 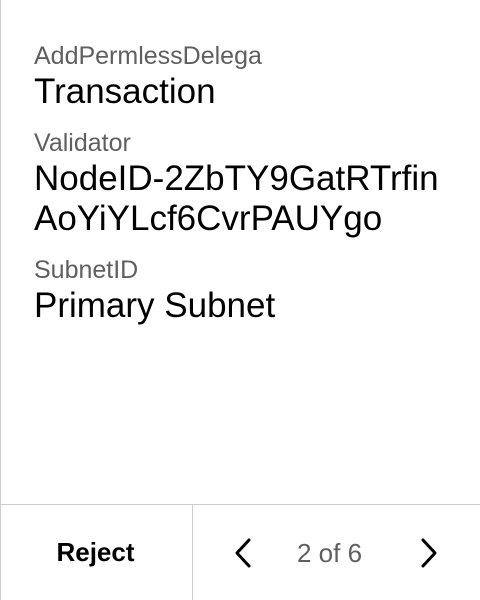 I want to click on chevron-right-icon, so click(x=429, y=553).